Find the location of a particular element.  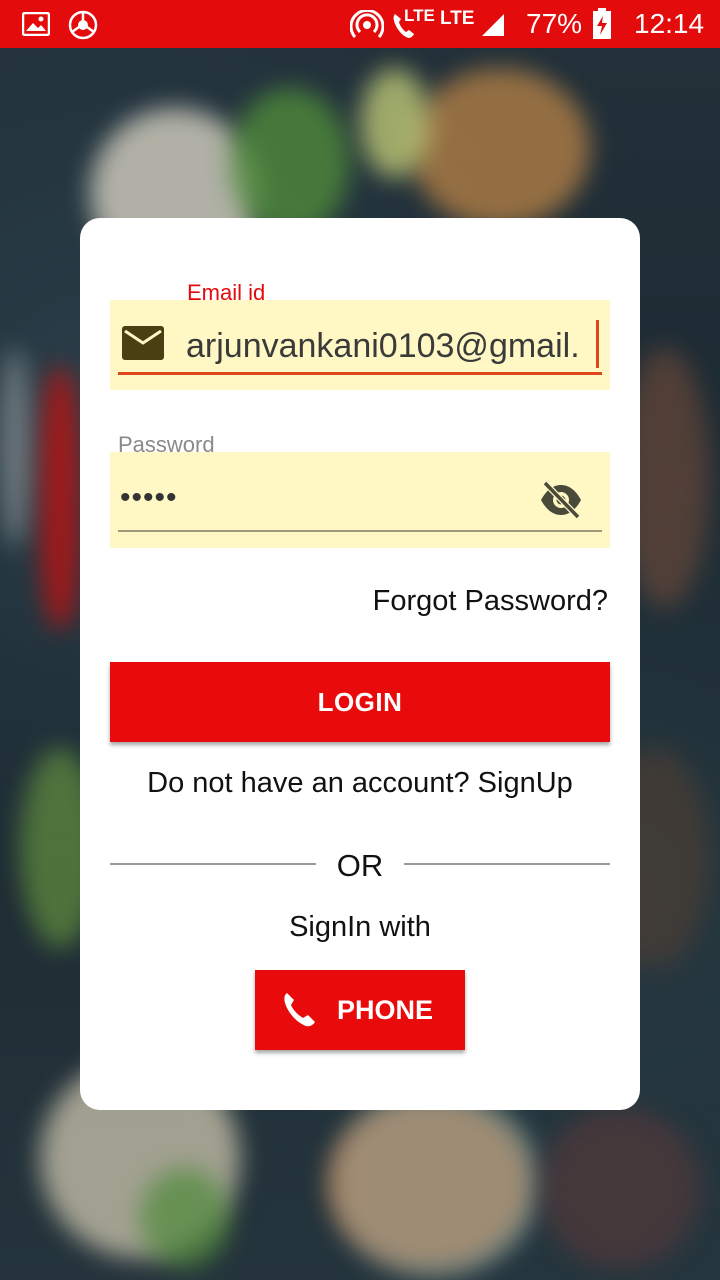

email-field: arjunvankani0103@gmail. is located at coordinates (360, 345).